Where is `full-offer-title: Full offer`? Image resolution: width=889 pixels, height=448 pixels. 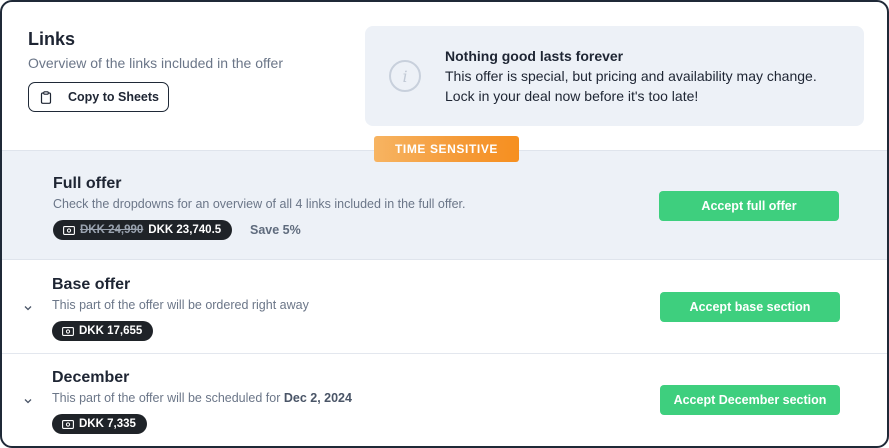 full-offer-title: Full offer is located at coordinates (87, 183).